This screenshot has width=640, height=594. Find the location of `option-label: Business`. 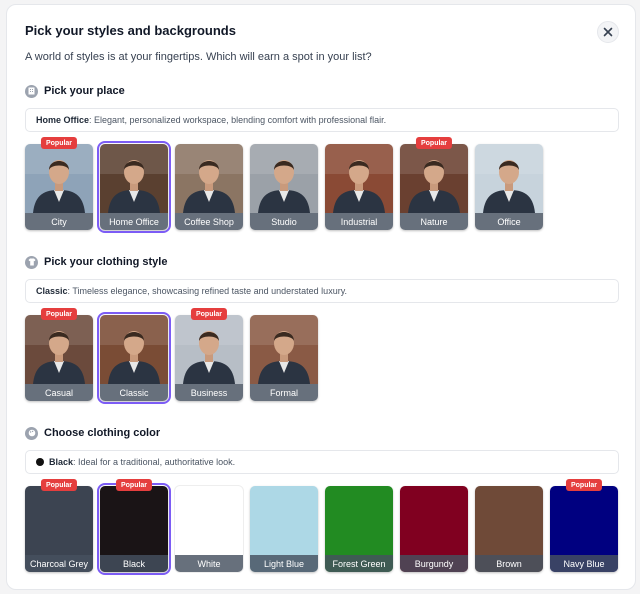

option-label: Business is located at coordinates (209, 392).